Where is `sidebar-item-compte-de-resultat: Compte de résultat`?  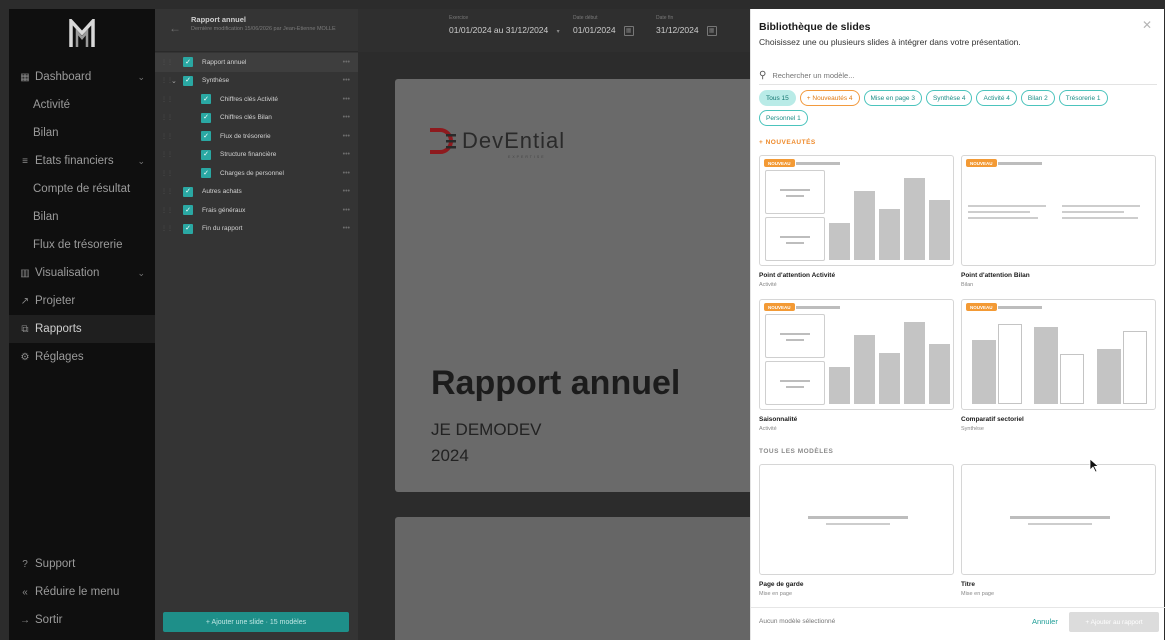
sidebar-item-compte-de-resultat: Compte de résultat is located at coordinates (82, 189).